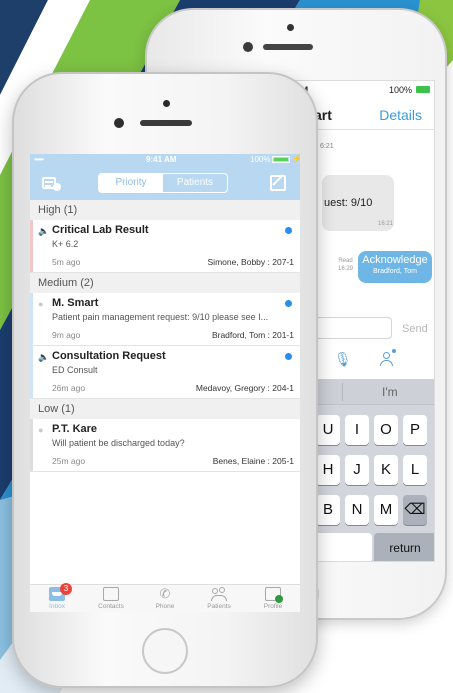  I want to click on item-time: 26m ago, so click(69, 388).